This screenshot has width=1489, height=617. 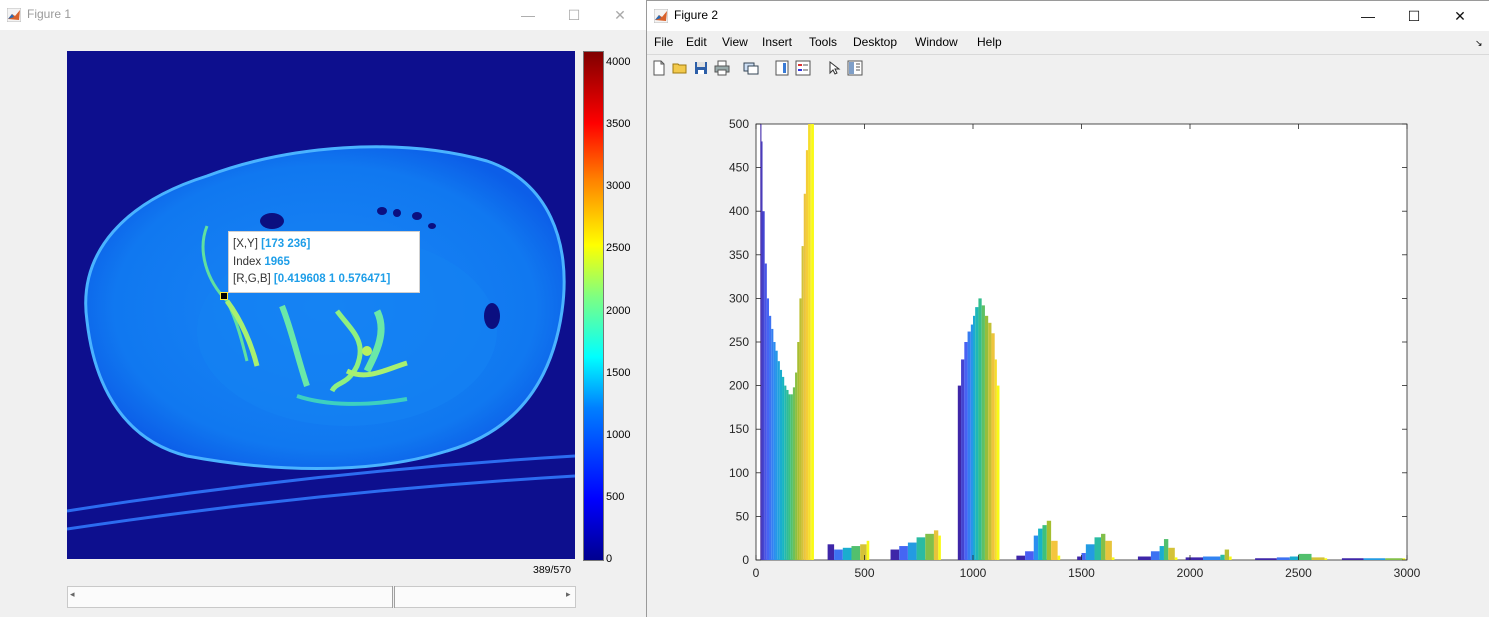 I want to click on datatip-marker, so click(x=224, y=296).